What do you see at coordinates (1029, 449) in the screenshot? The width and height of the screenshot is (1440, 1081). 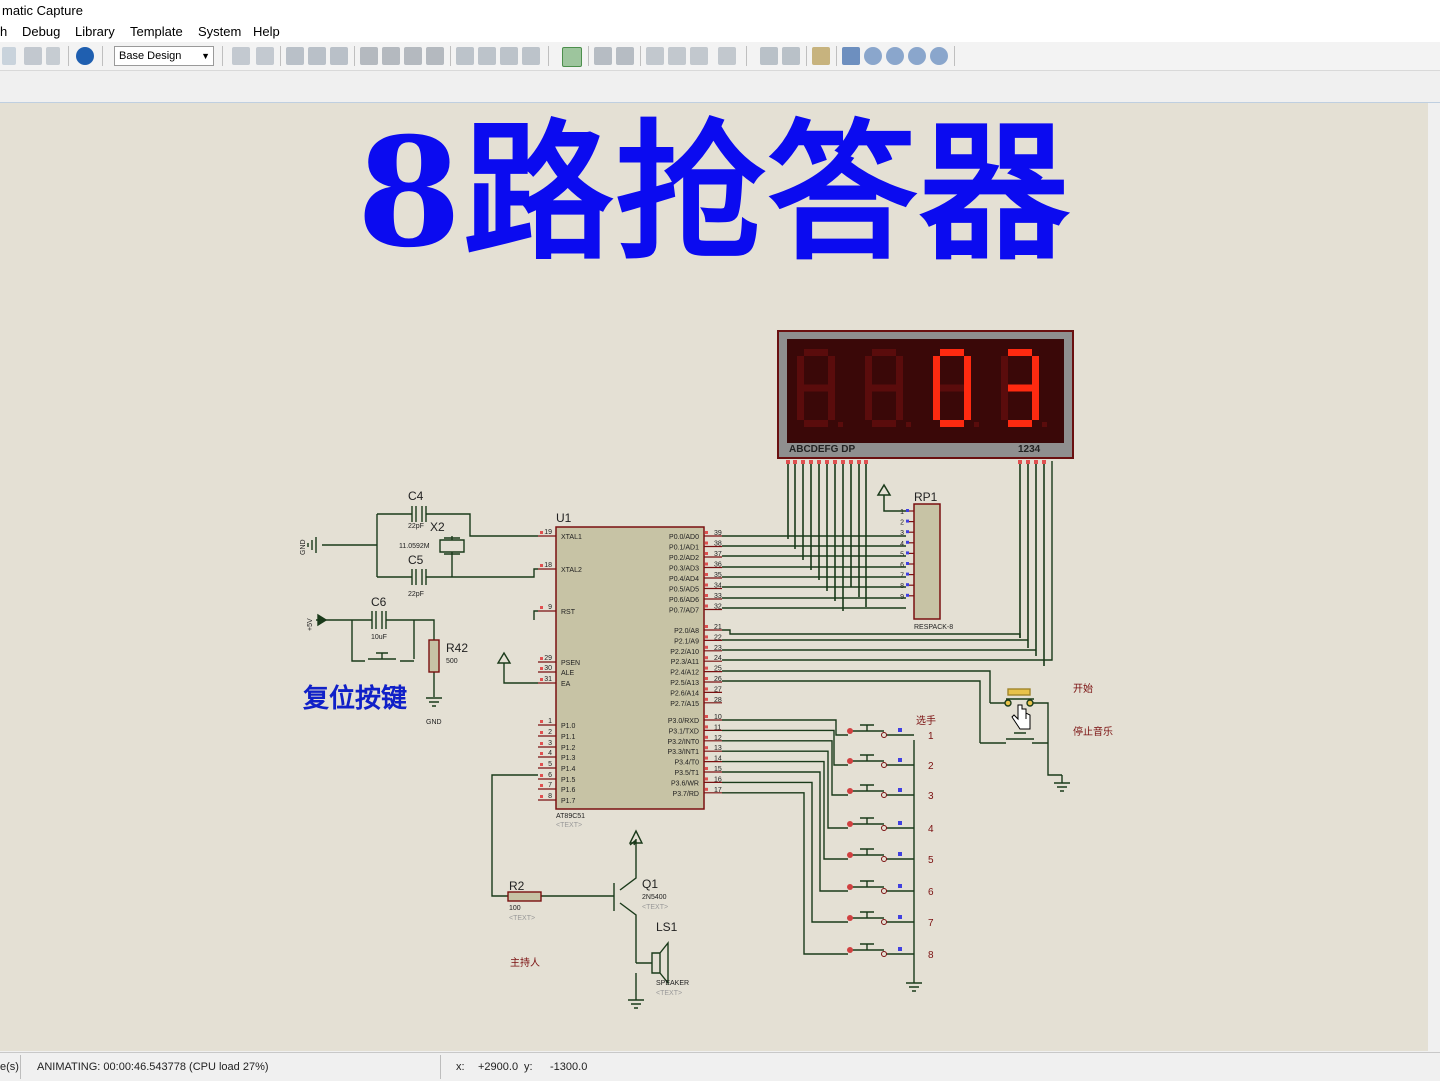 I see `display-digit-labels: 1234` at bounding box center [1029, 449].